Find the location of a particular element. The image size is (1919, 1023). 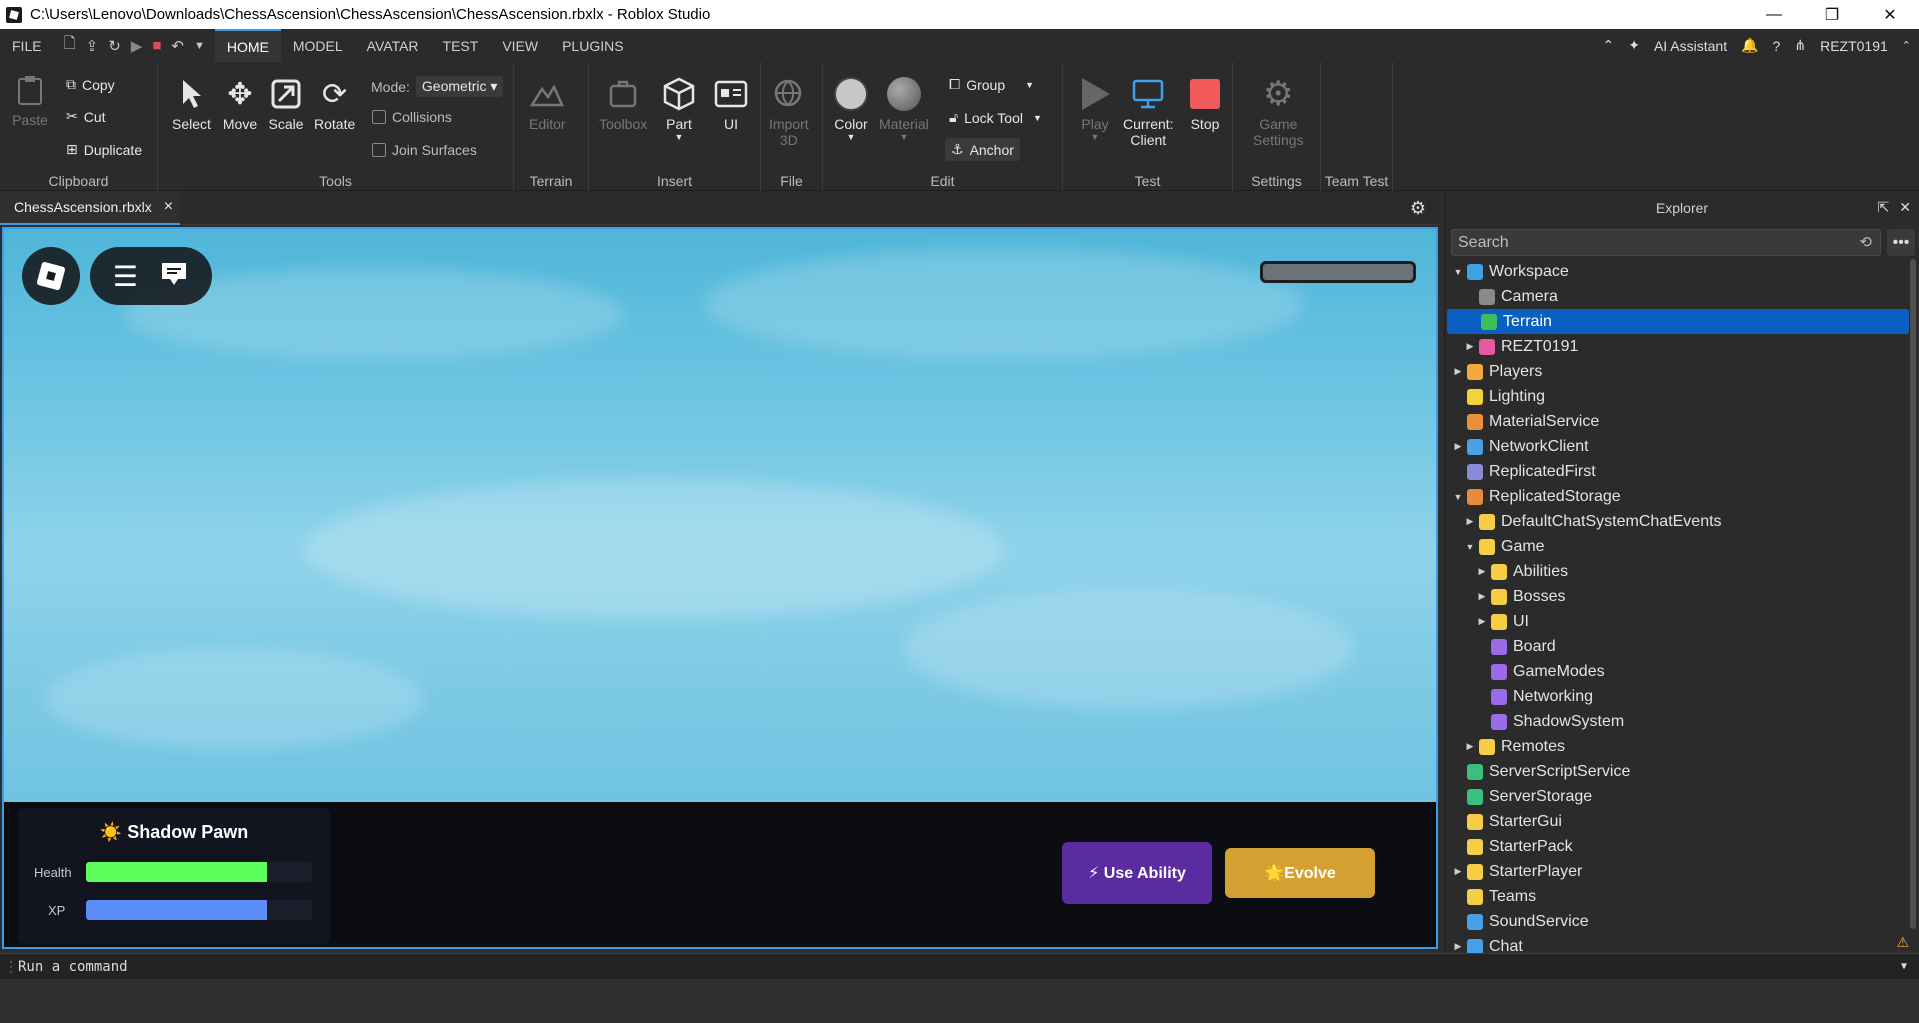

tree-item: ▼ ReplicatedStorage is located at coordinates (1677, 496).